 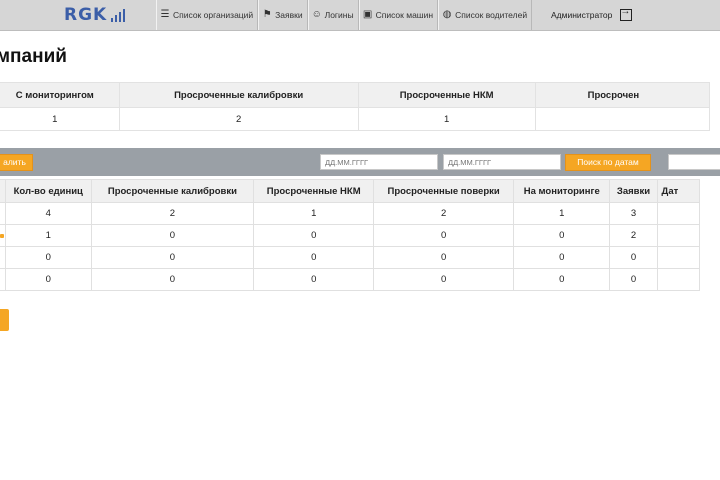 I want to click on header-monitoring: На мониторинге, so click(x=561, y=191).